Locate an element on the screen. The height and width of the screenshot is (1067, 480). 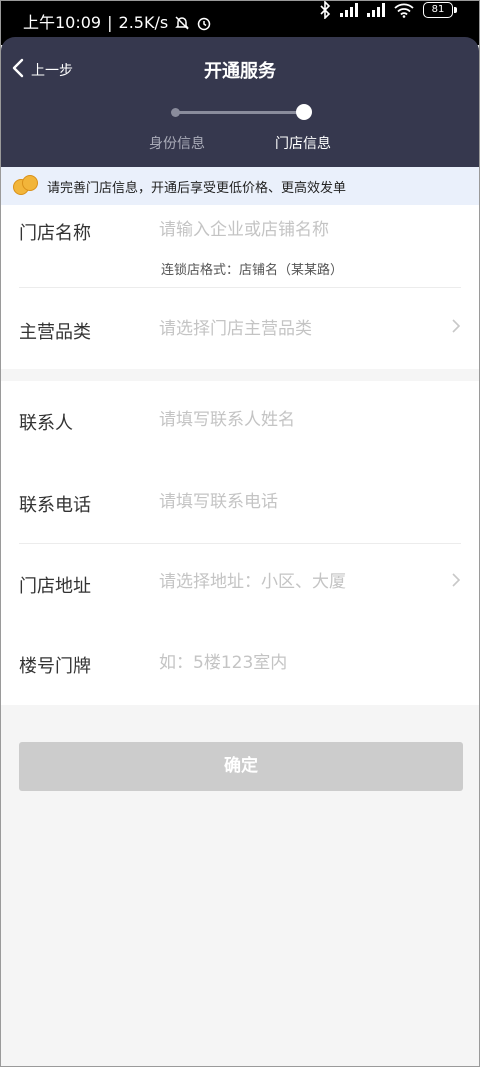
mute-bell-icon is located at coordinates (182, 23).